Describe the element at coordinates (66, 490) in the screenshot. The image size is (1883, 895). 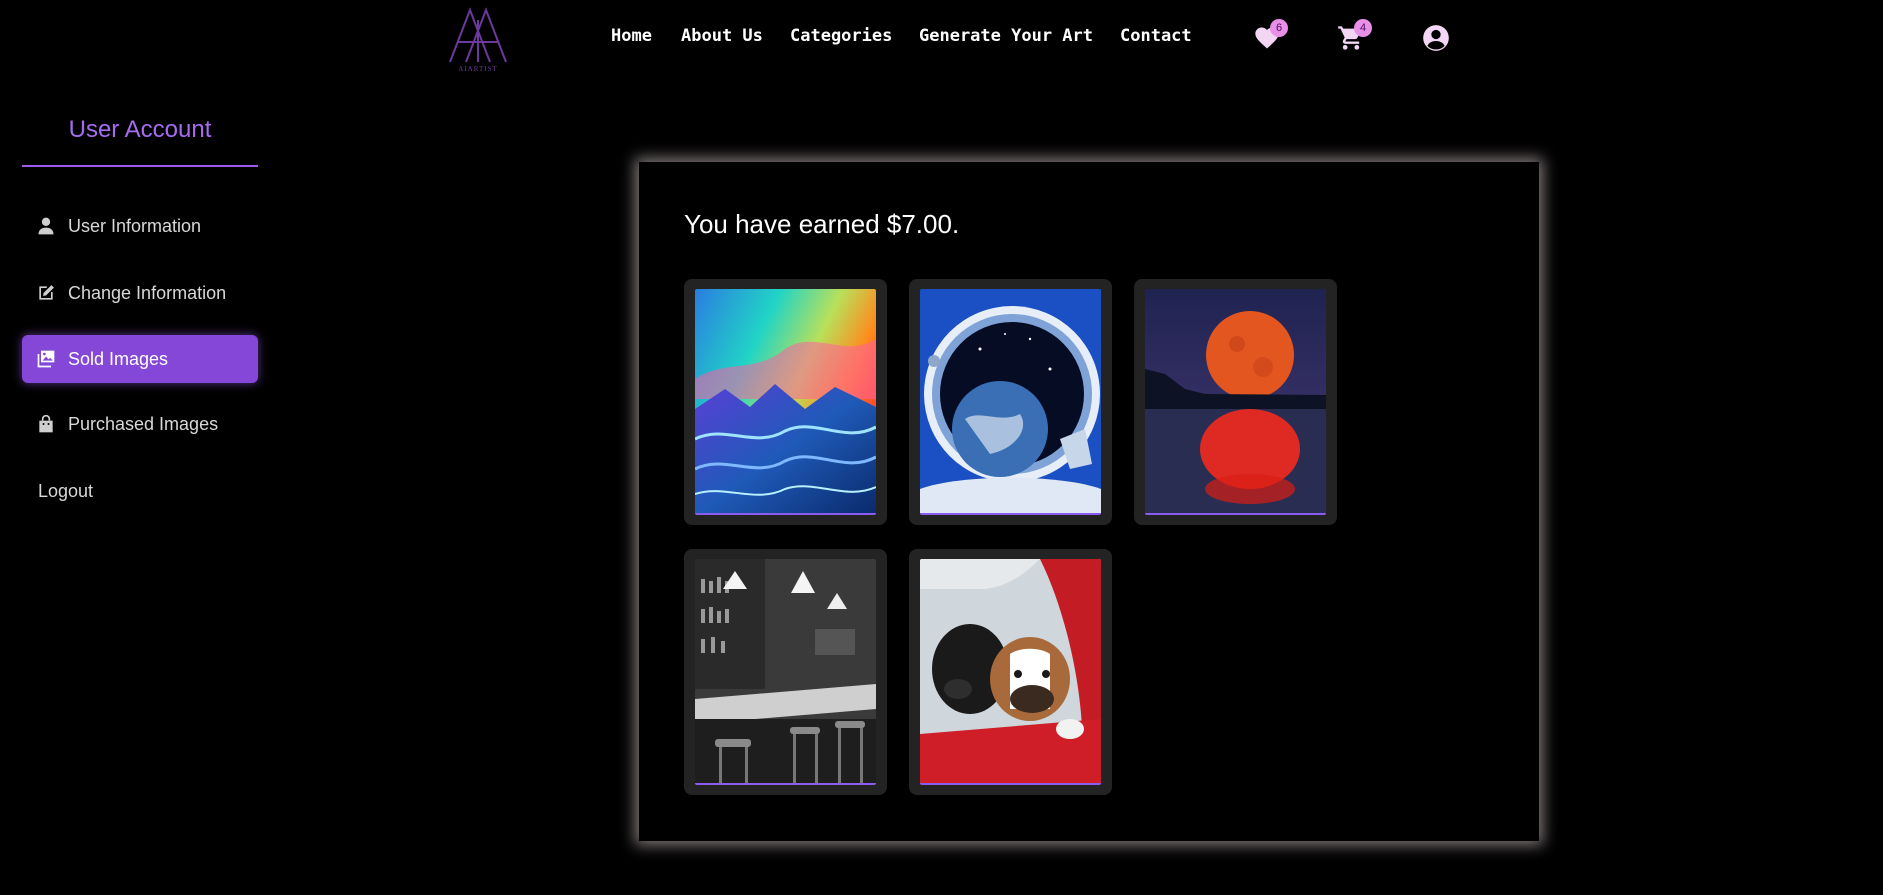
I see `sidebar-item-label: Logout` at that location.